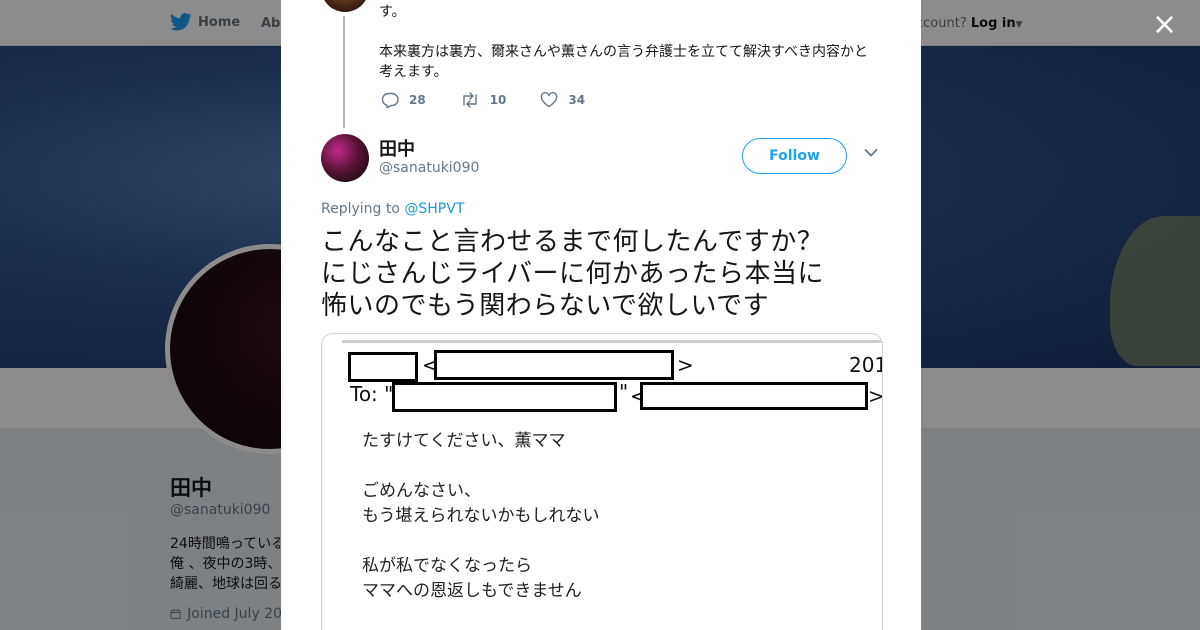 The height and width of the screenshot is (630, 1200). I want to click on media-top-rule, so click(612, 341).